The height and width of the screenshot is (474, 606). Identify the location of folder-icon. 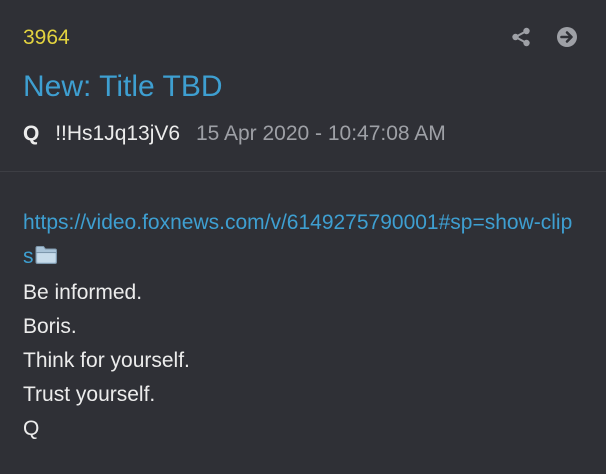
(47, 259).